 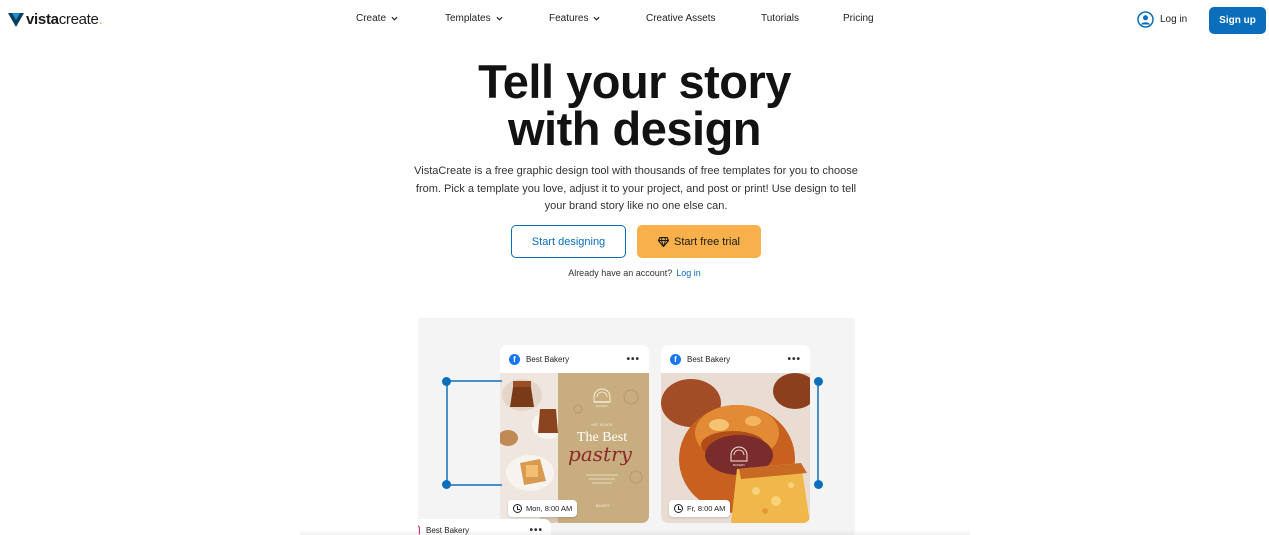 I want to click on poster-kicker: WE BAKE, so click(x=602, y=424).